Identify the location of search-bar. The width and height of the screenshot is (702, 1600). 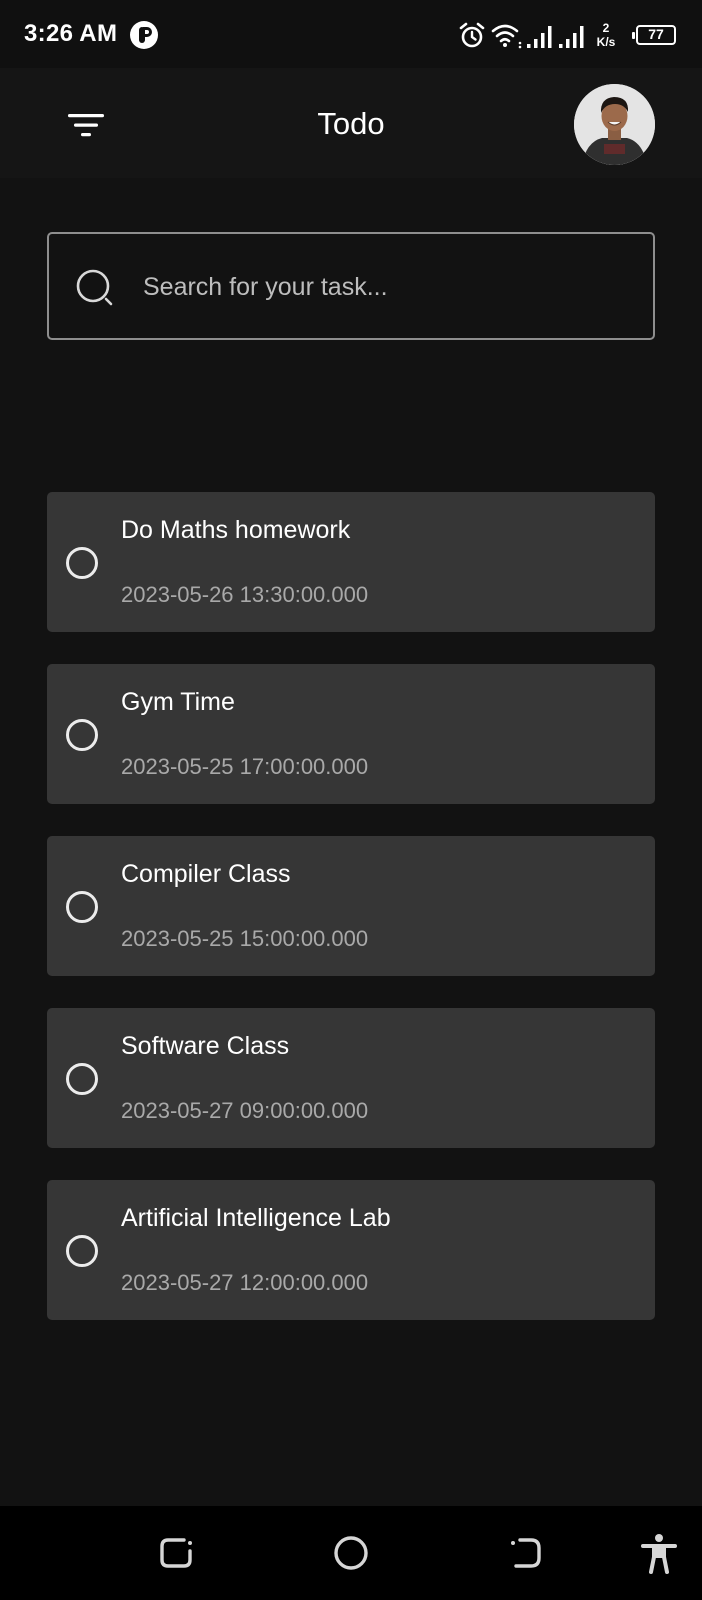
(351, 286).